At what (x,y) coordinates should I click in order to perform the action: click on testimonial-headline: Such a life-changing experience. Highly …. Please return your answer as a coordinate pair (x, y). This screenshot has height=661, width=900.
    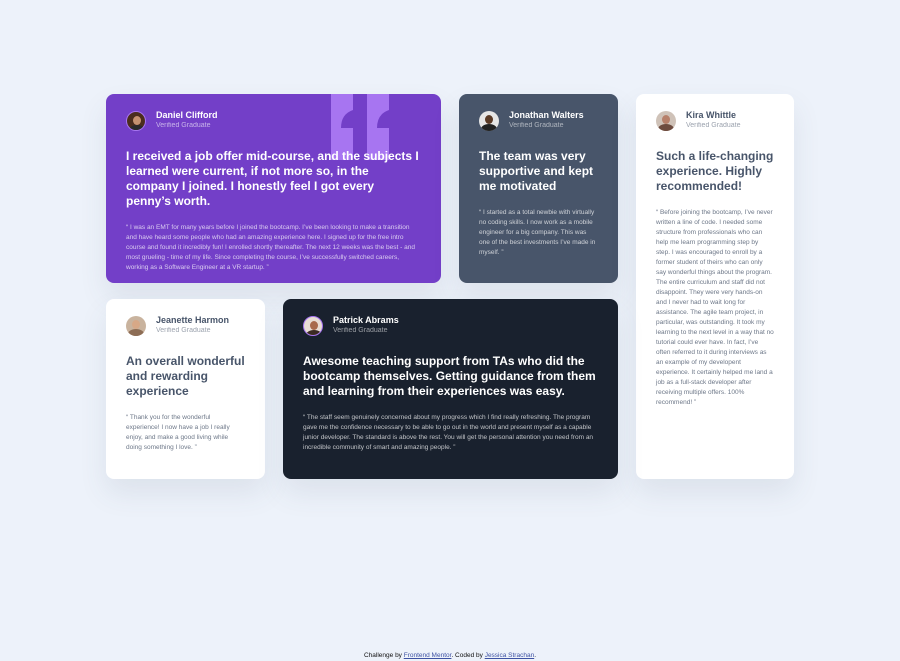
    Looking at the image, I should click on (715, 171).